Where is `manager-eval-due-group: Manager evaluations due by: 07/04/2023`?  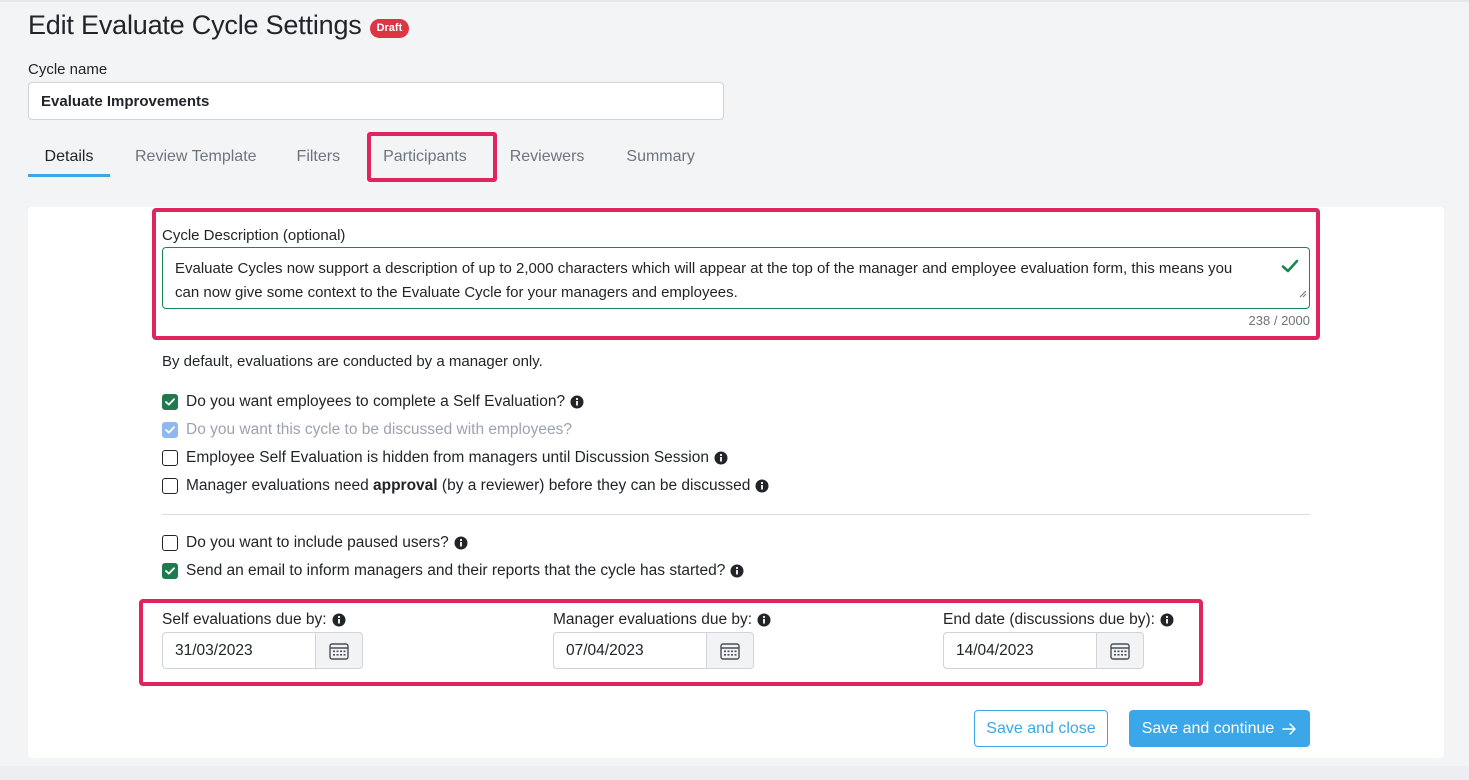 manager-eval-due-group: Manager evaluations due by: 07/04/2023 is located at coordinates (662, 639).